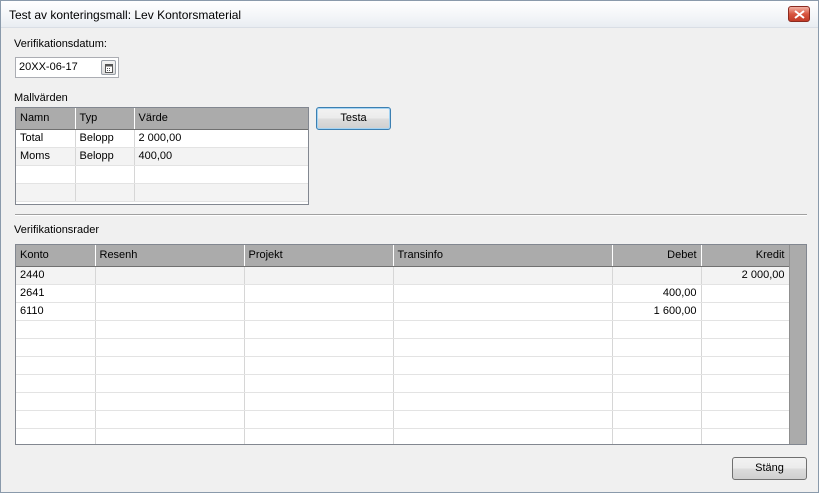 This screenshot has height=493, width=819. I want to click on table-row: Moms Belopp 400,00, so click(162, 156).